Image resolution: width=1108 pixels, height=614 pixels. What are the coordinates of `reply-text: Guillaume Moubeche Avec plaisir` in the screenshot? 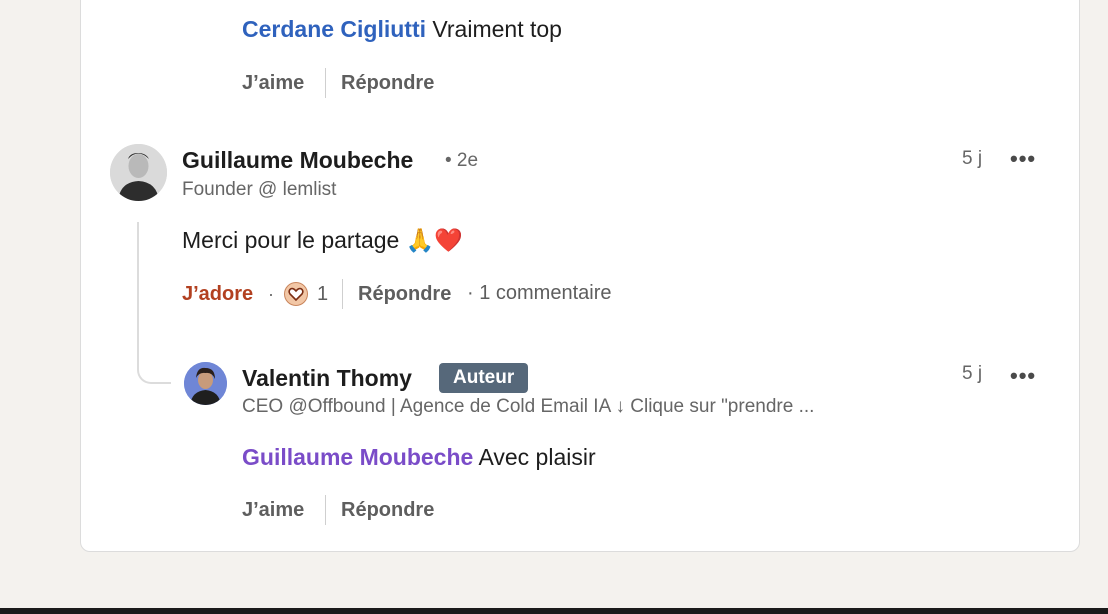 It's located at (419, 457).